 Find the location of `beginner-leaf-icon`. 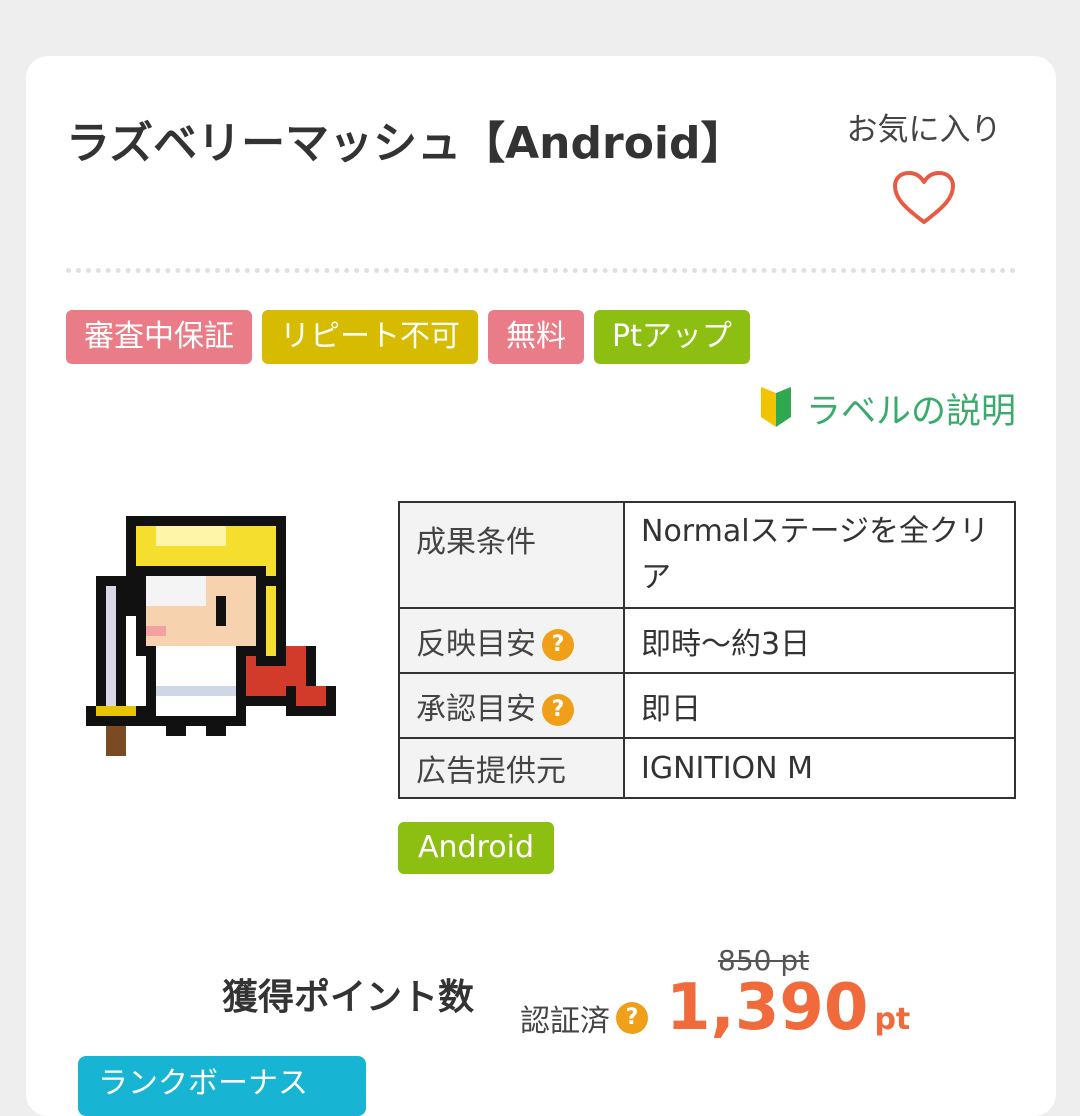

beginner-leaf-icon is located at coordinates (775, 407).